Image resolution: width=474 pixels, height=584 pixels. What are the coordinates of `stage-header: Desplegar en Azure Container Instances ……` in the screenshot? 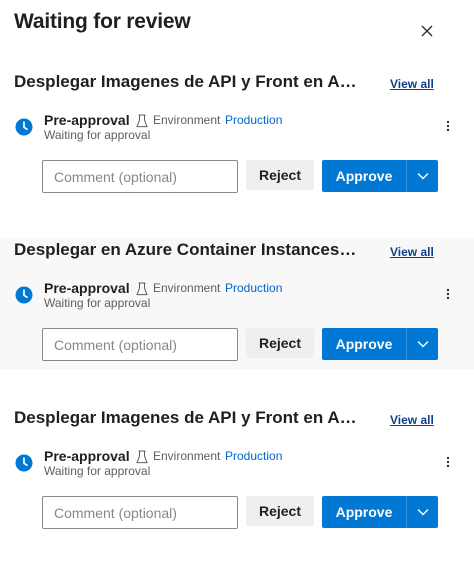 It's located at (244, 252).